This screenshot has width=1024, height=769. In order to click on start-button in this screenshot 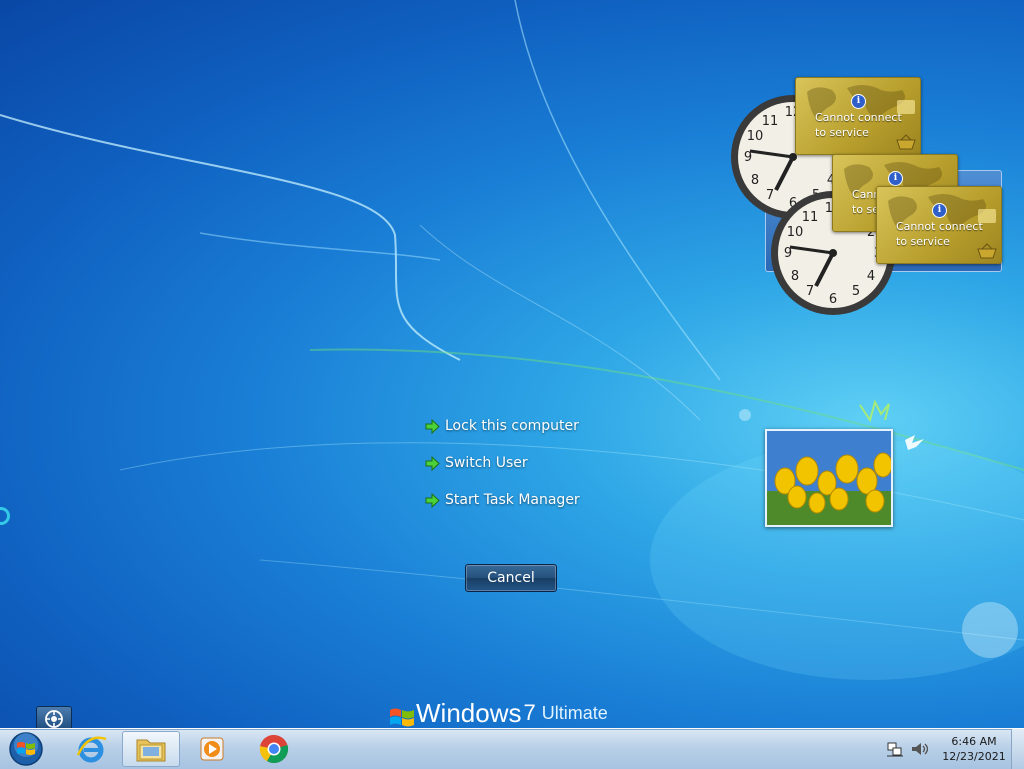, I will do `click(26, 749)`.